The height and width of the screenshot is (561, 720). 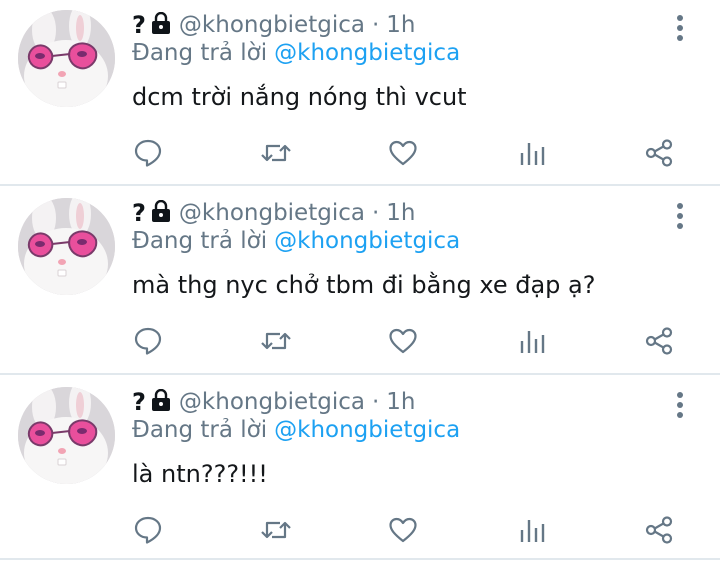 What do you see at coordinates (364, 285) in the screenshot?
I see `tweet-text: mà thg nyc chở tbm đi bằng xe đạp ạ?` at bounding box center [364, 285].